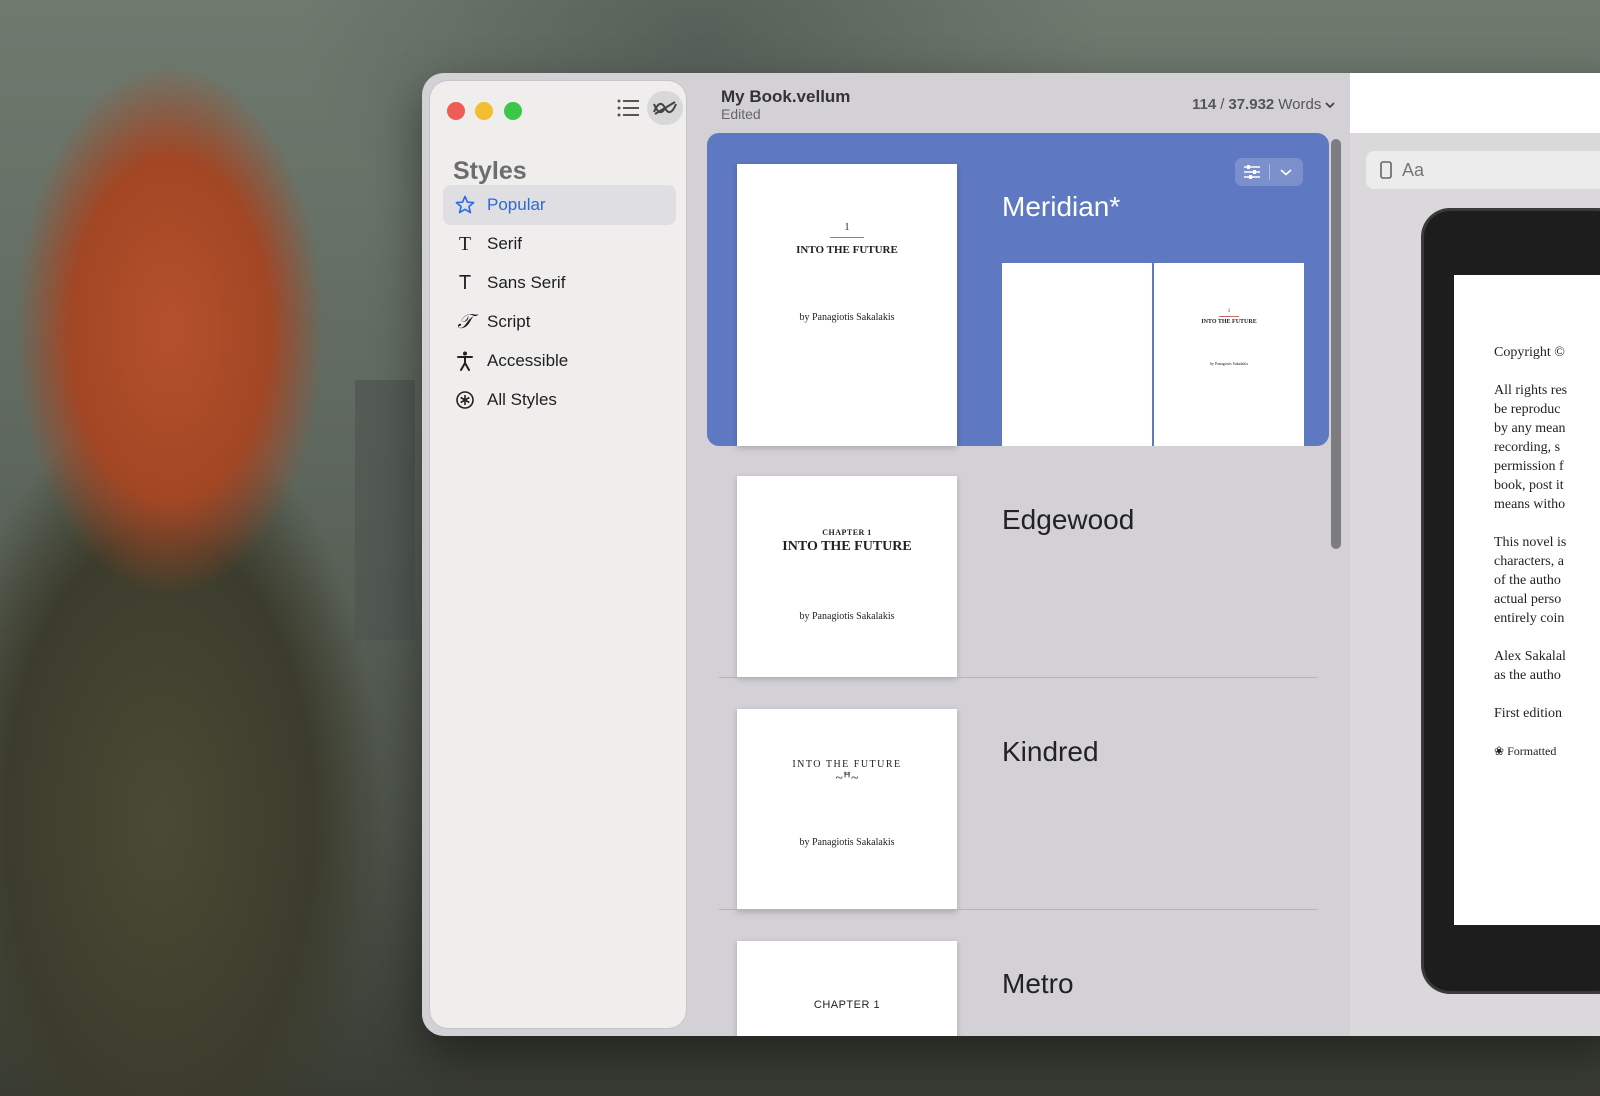 This screenshot has width=1600, height=1096. What do you see at coordinates (1530, 542) in the screenshot?
I see `page-text-line: This novel is` at bounding box center [1530, 542].